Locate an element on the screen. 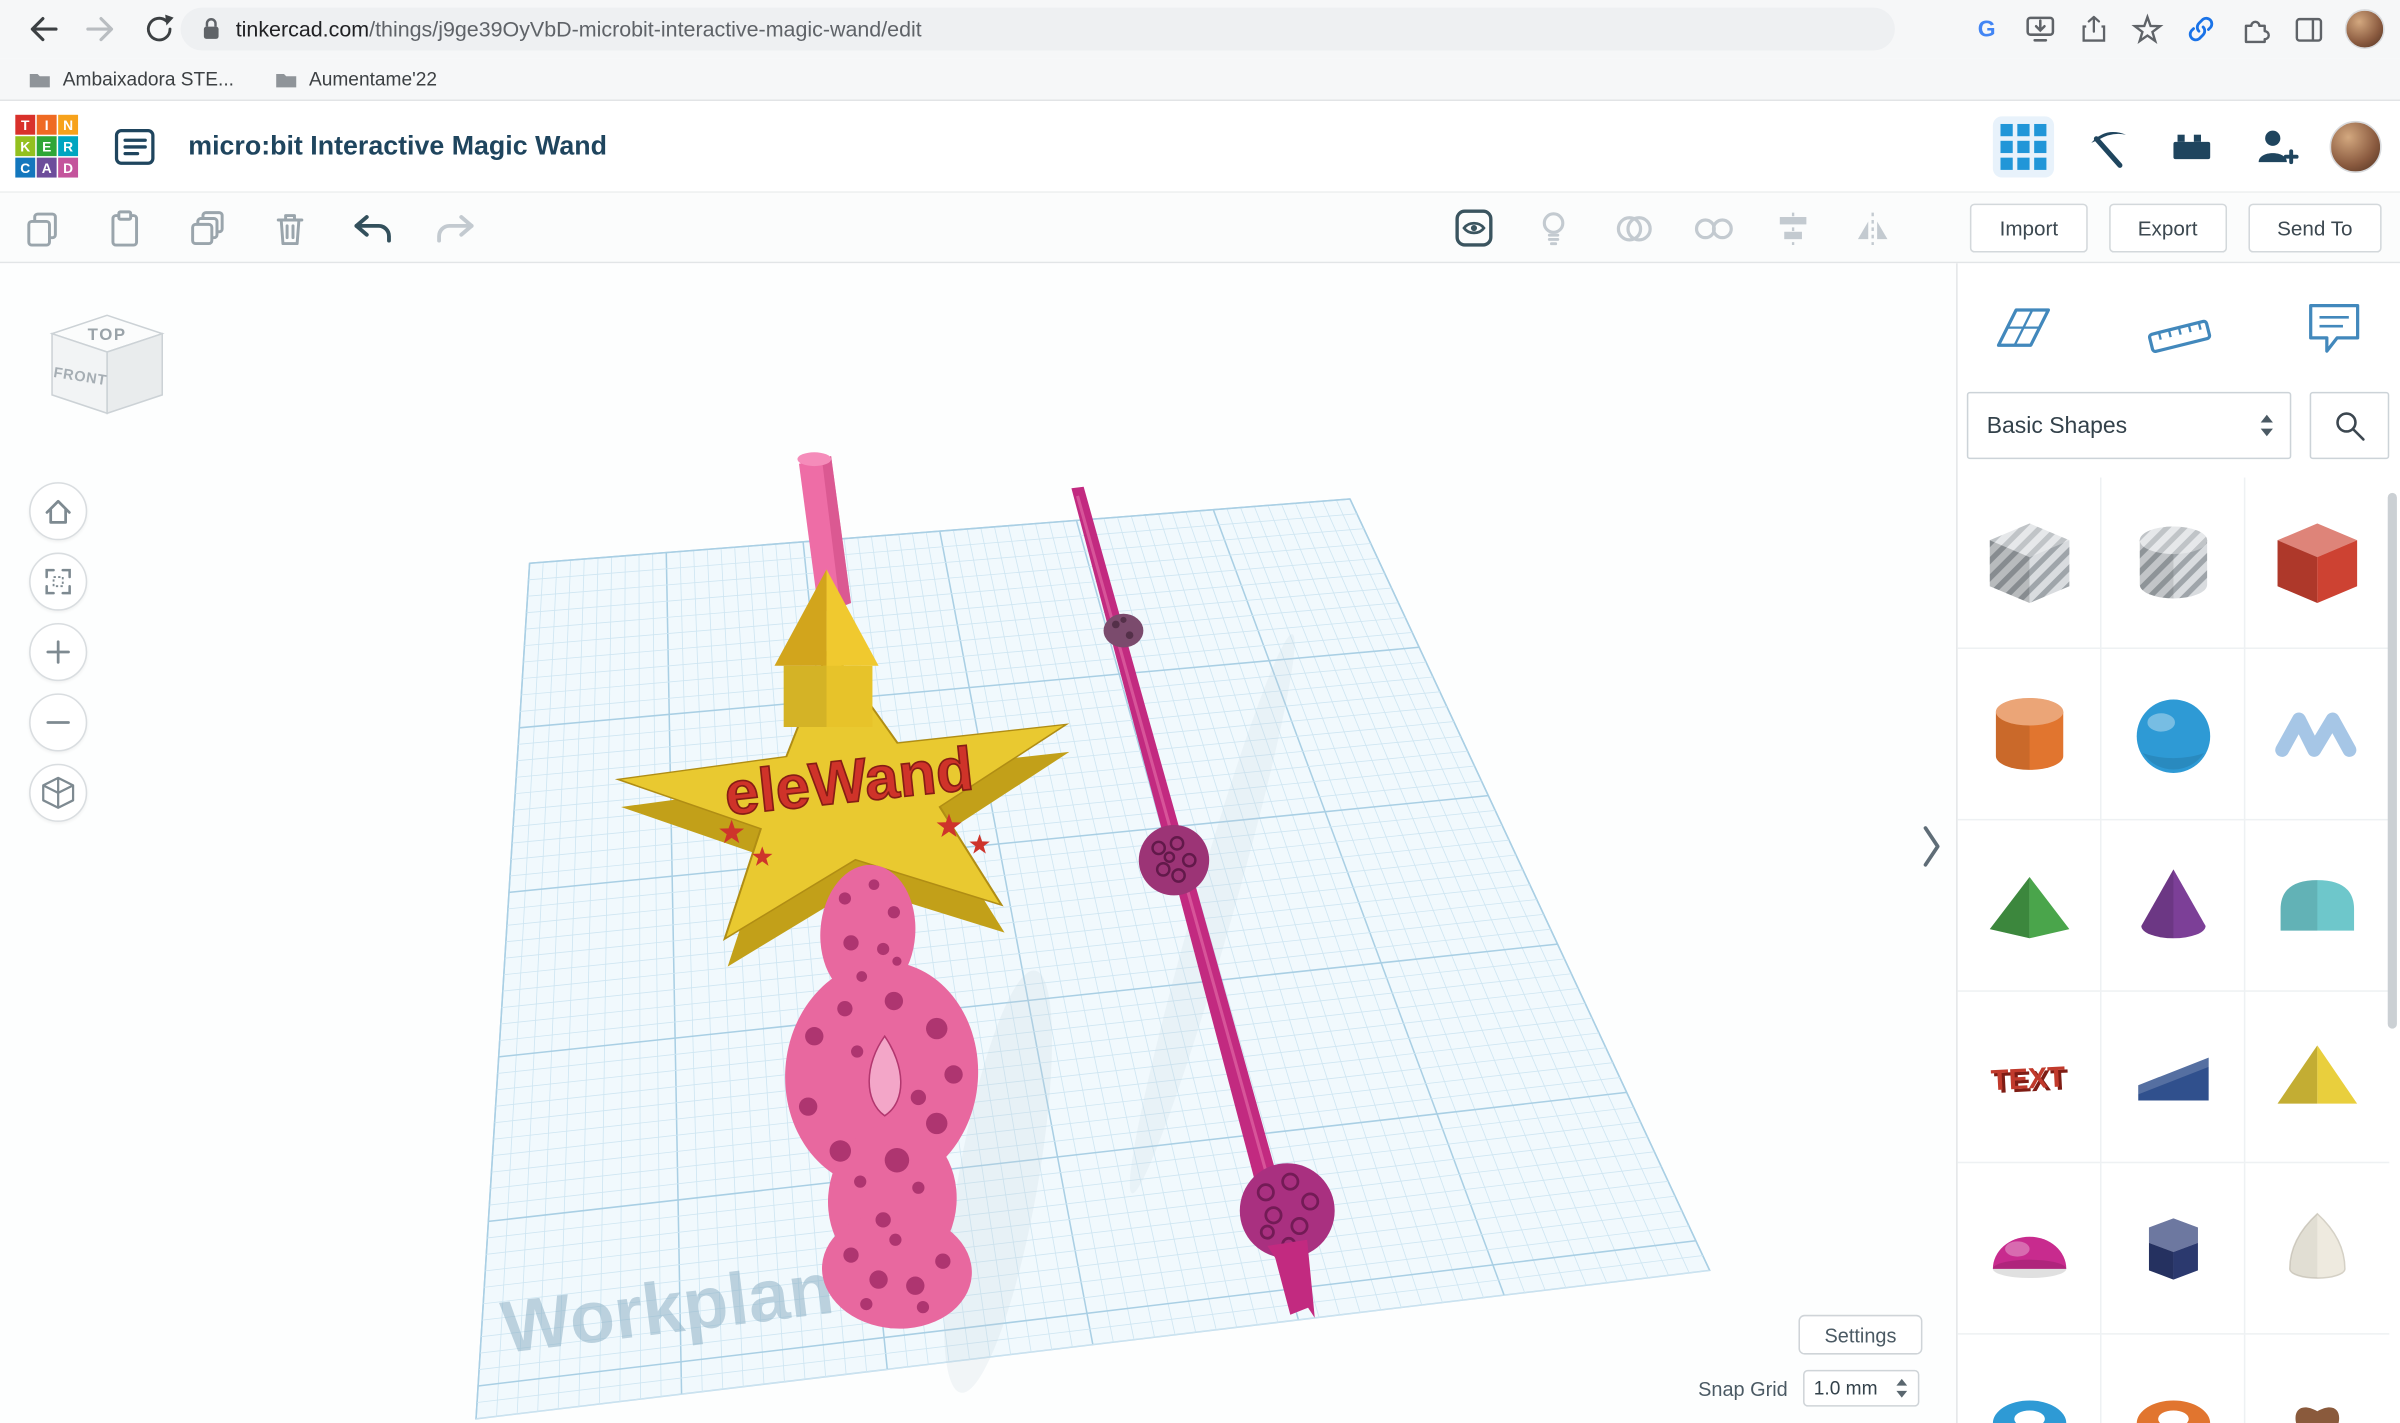 This screenshot has height=1423, width=2400. google-icon: G is located at coordinates (1987, 29).